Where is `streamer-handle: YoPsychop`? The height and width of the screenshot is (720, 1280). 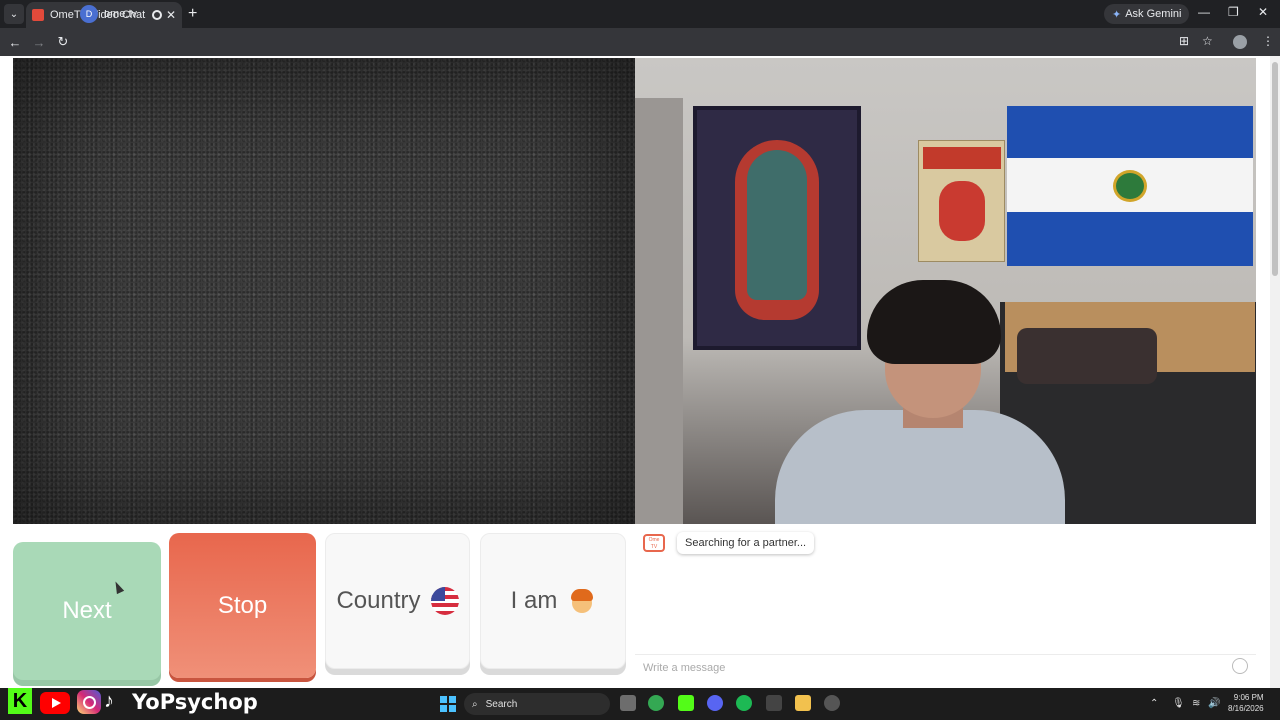
streamer-handle: YoPsychop is located at coordinates (195, 702).